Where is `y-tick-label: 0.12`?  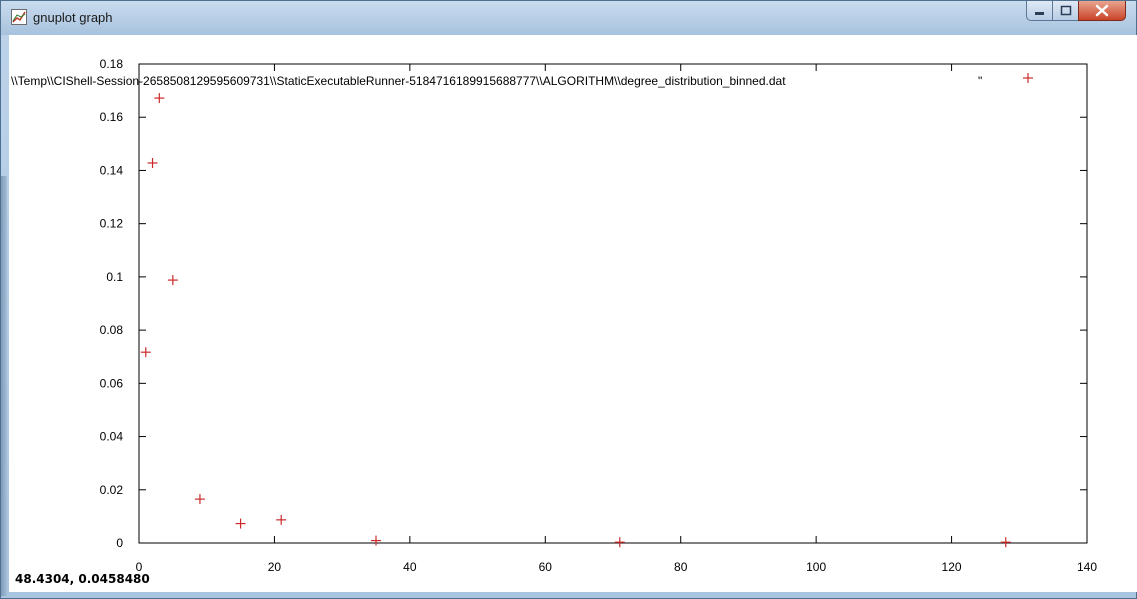 y-tick-label: 0.12 is located at coordinates (112, 224).